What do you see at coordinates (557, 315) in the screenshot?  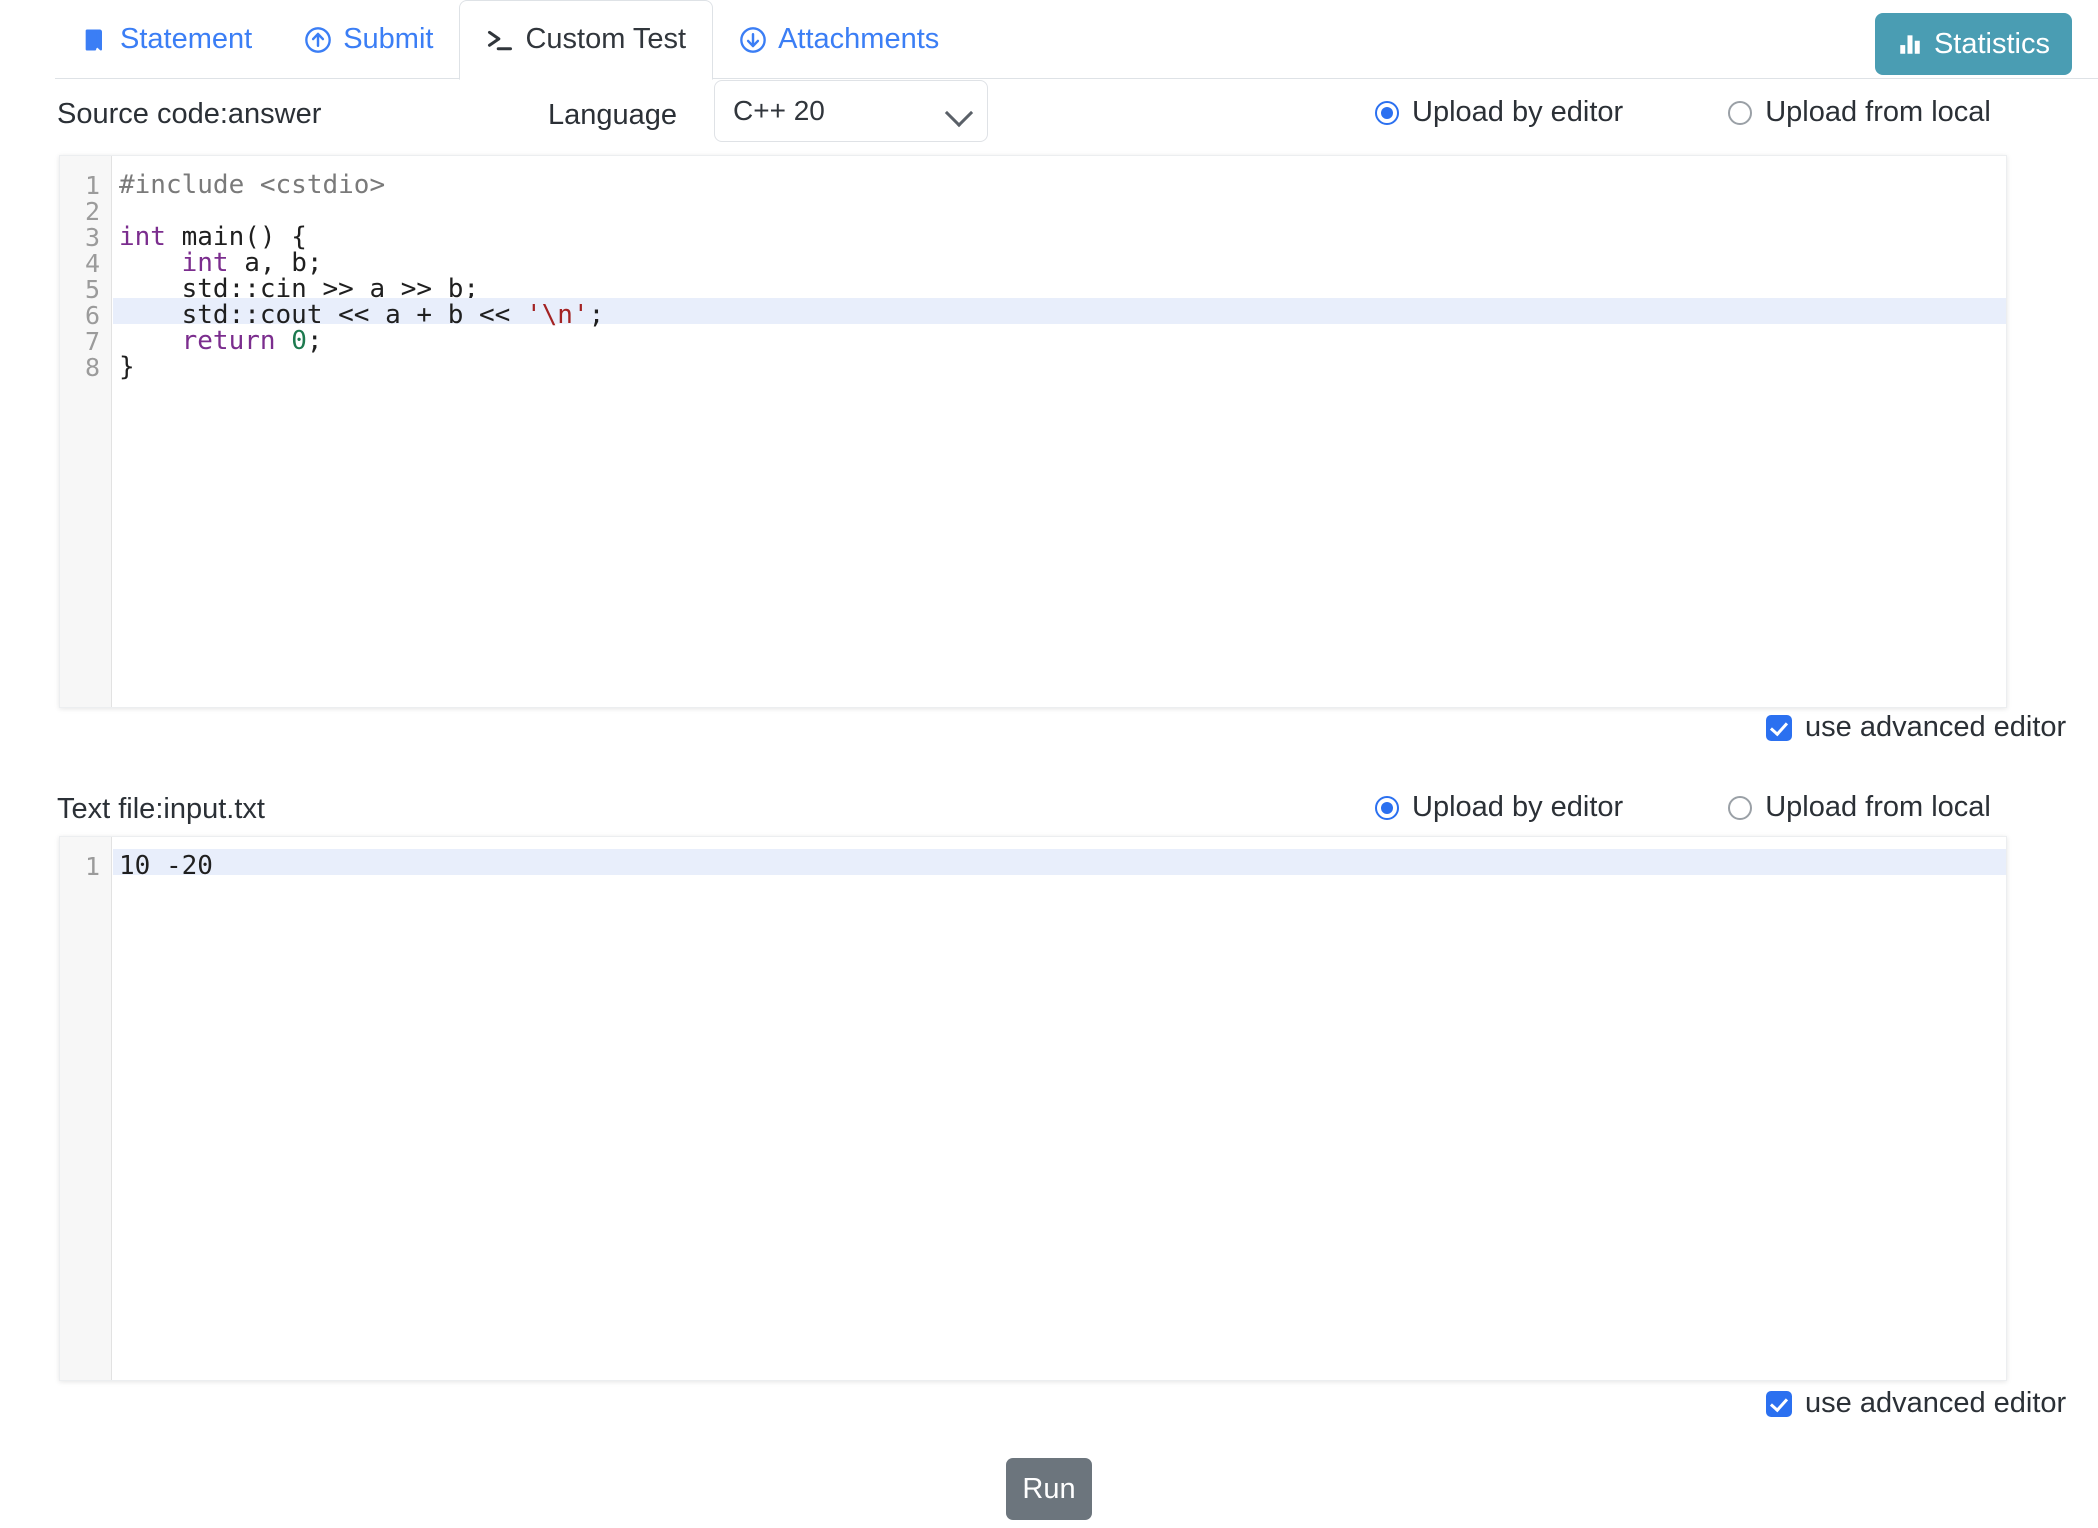 I see `code-token: '\n'` at bounding box center [557, 315].